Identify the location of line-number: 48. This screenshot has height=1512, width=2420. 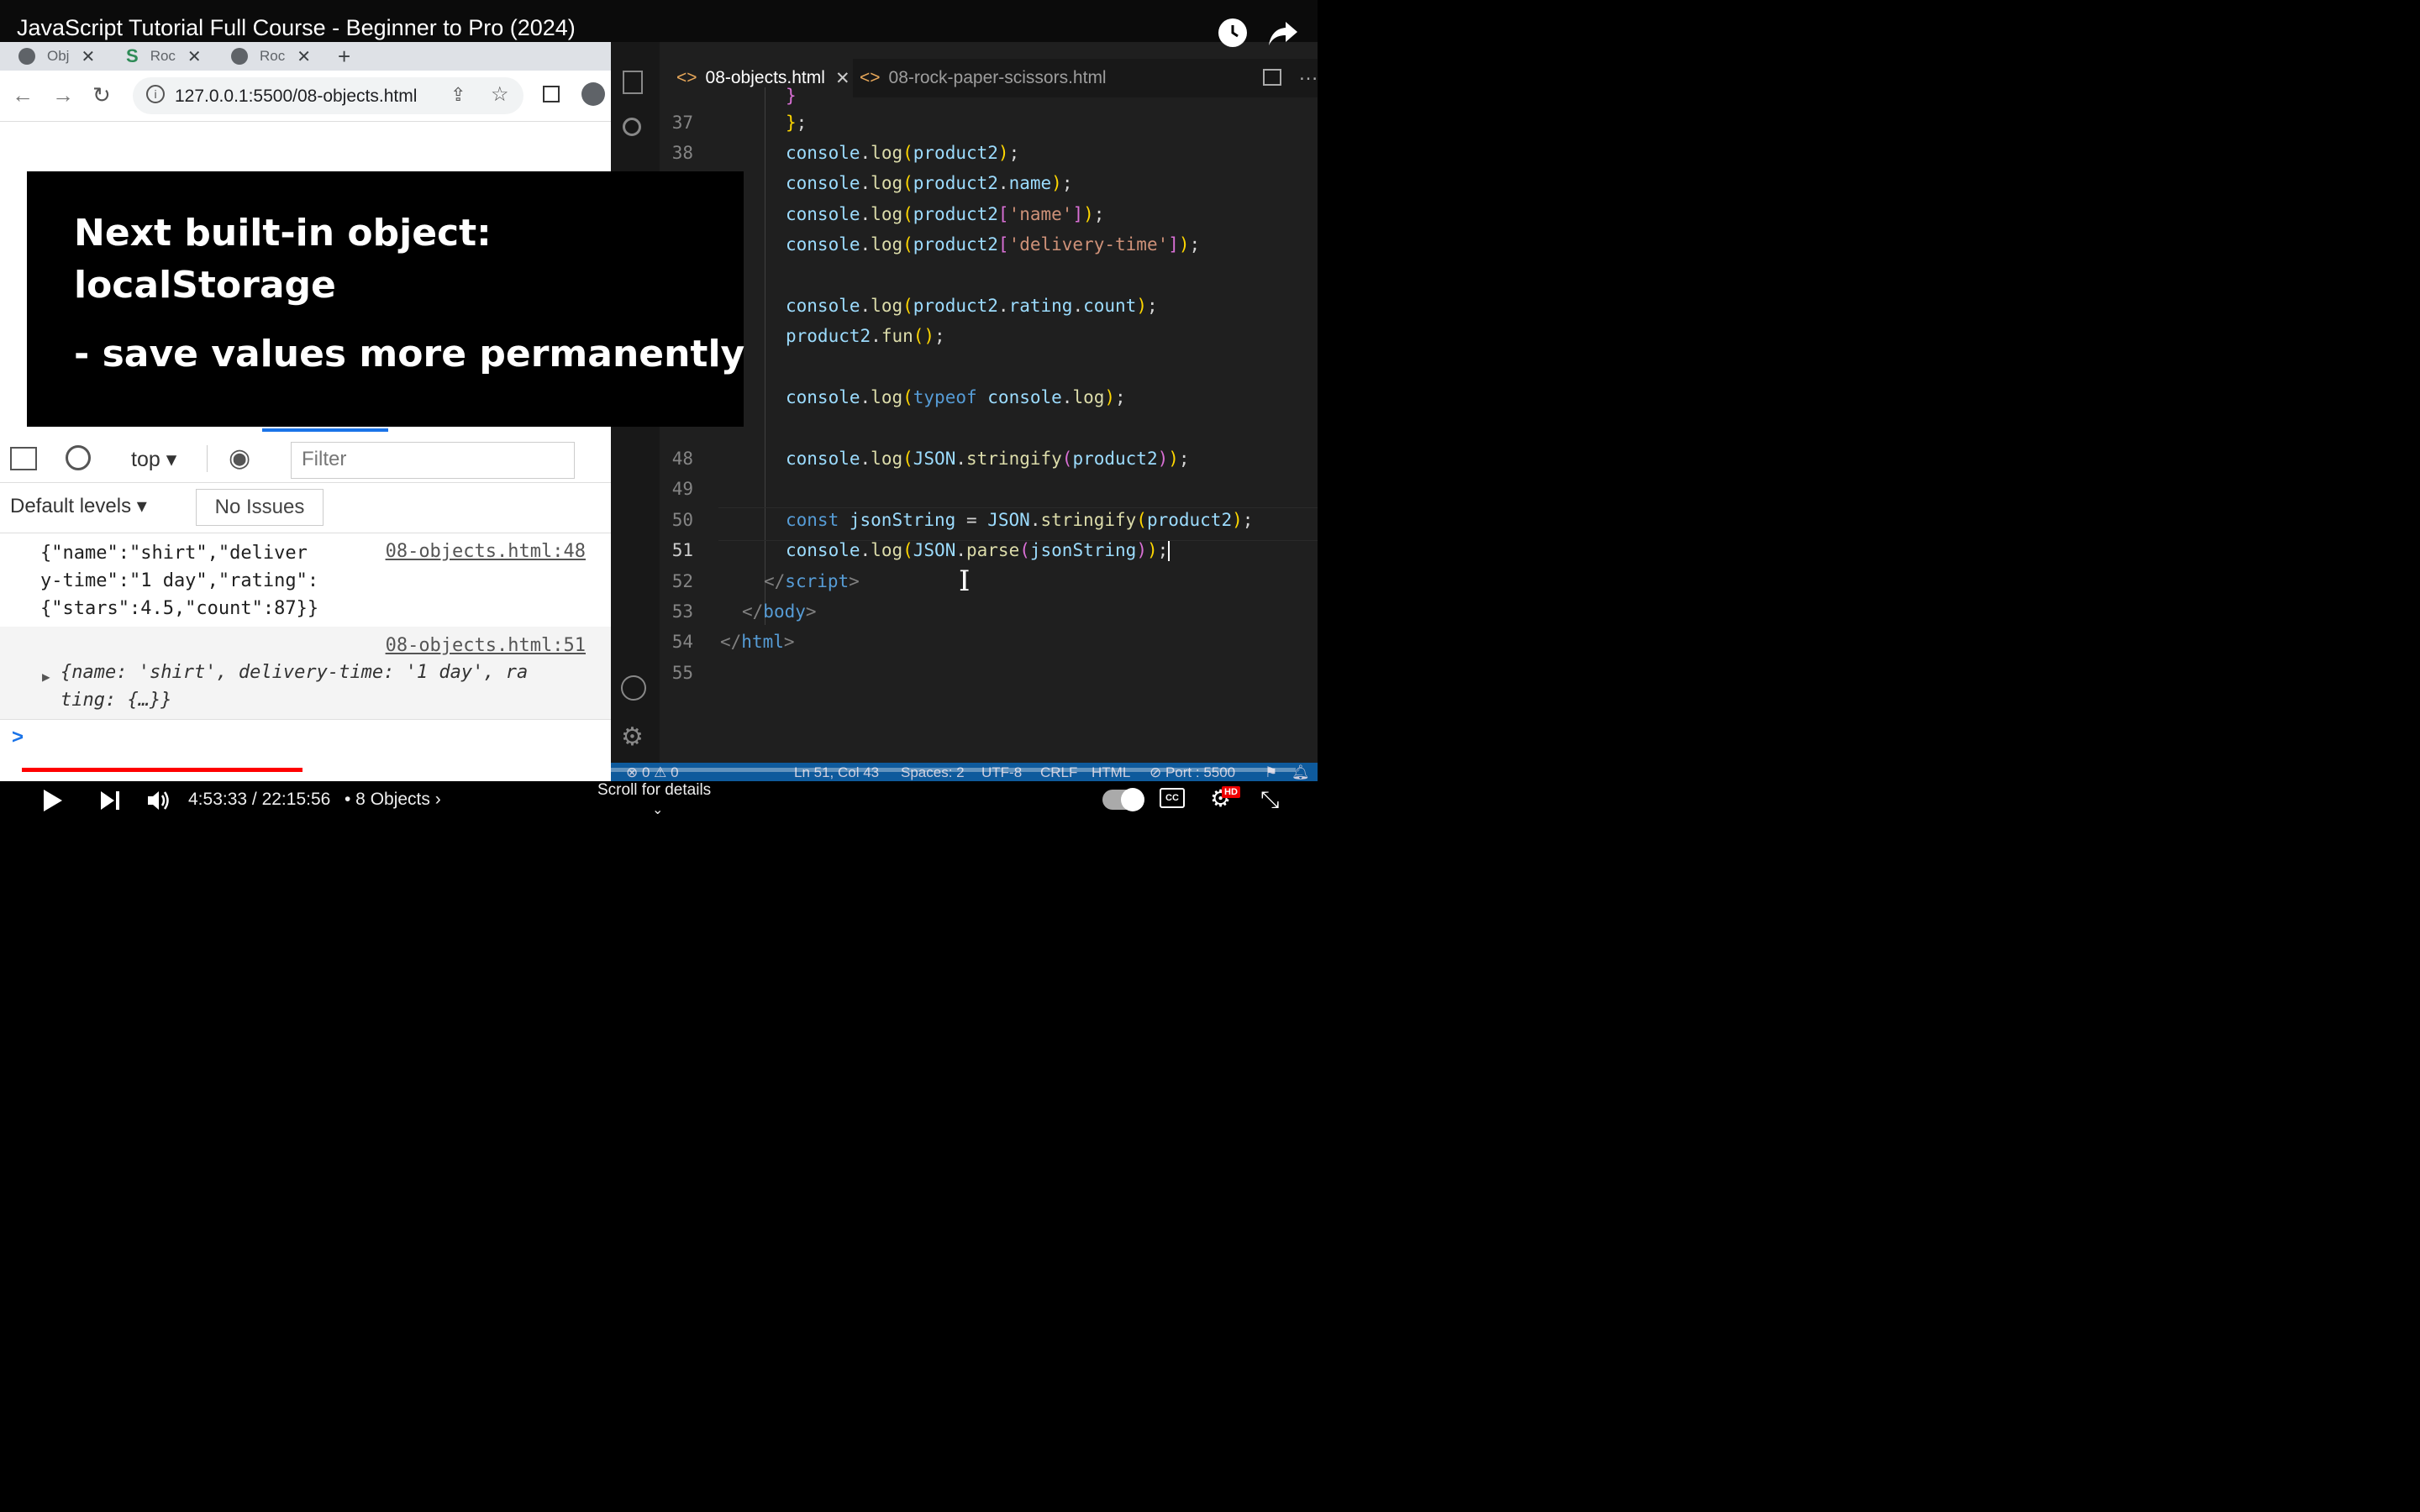
(682, 459).